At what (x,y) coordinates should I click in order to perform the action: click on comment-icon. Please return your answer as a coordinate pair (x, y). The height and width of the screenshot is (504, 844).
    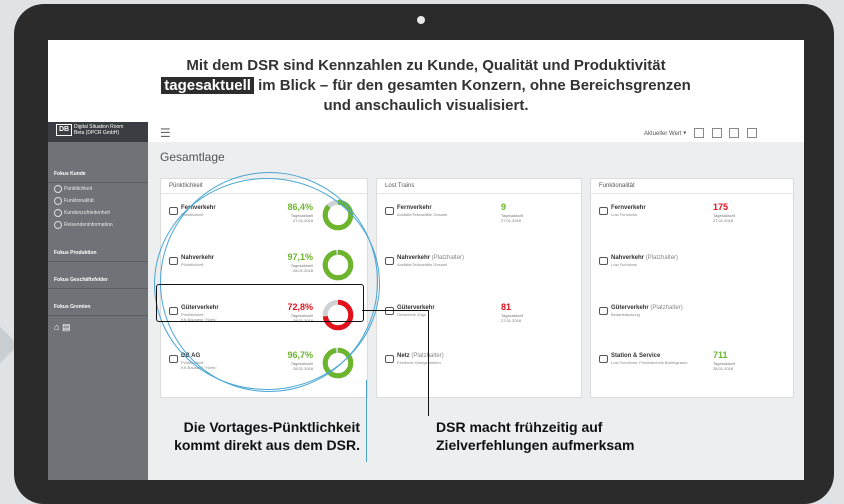
    Looking at the image, I should click on (734, 133).